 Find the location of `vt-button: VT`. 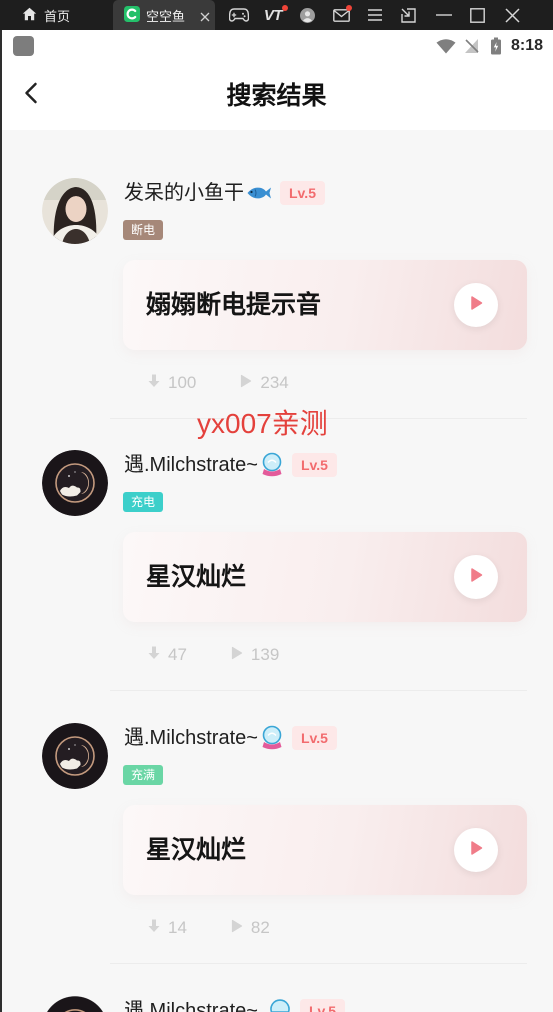

vt-button: VT is located at coordinates (274, 15).